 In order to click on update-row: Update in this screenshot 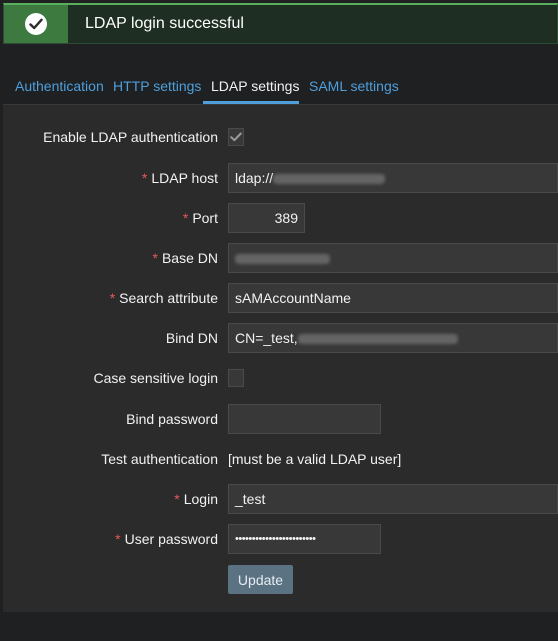, I will do `click(280, 580)`.